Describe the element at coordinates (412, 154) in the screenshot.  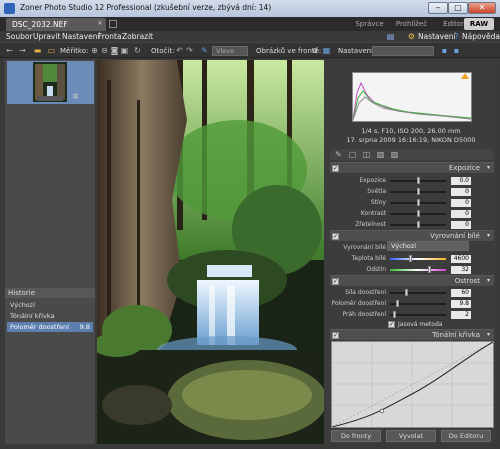
I see `panel-tools: ✎ ▢ ◫ ▧ ▨` at that location.